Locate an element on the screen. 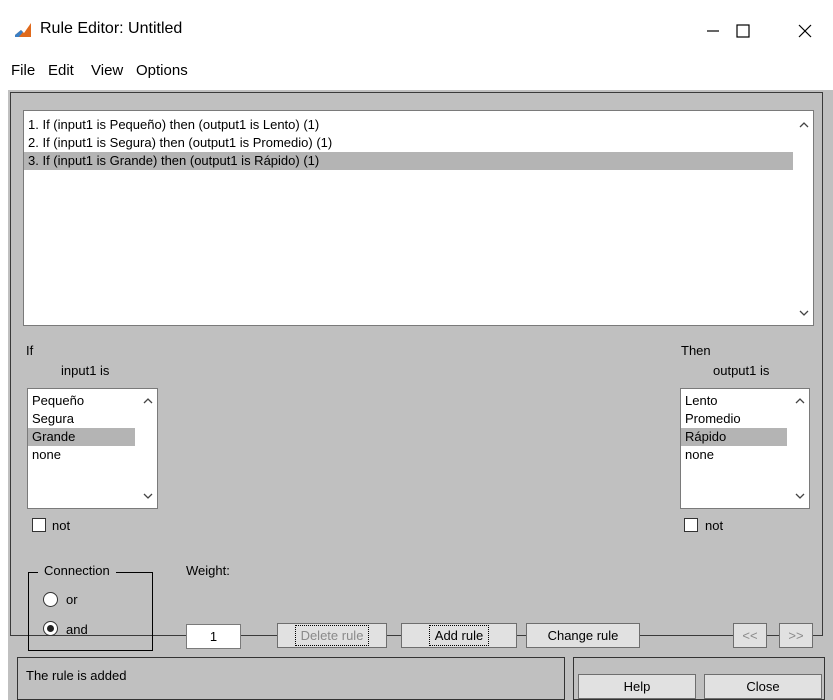  connection-and-label: and is located at coordinates (77, 629).